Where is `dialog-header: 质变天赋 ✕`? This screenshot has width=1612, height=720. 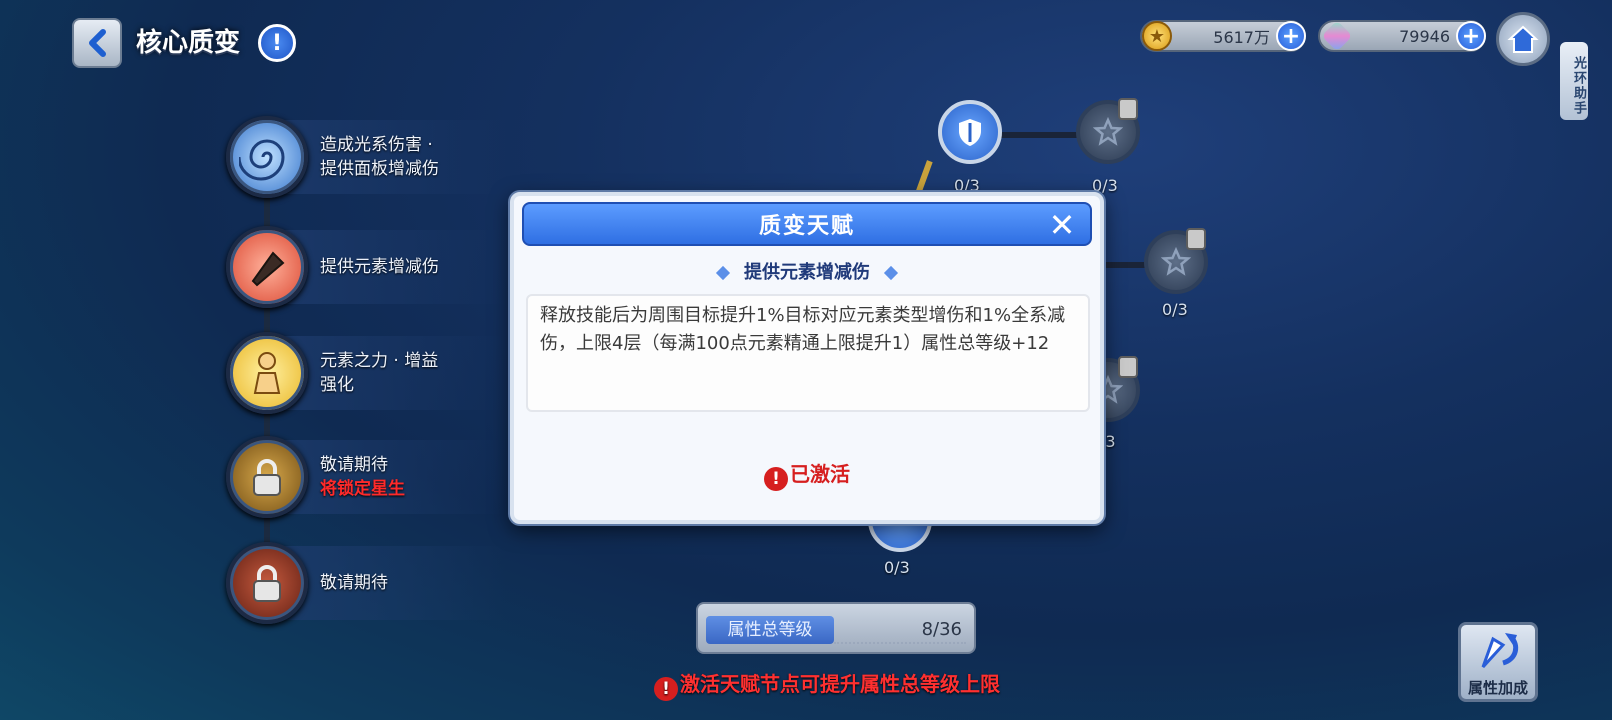
dialog-header: 质变天赋 ✕ is located at coordinates (807, 224).